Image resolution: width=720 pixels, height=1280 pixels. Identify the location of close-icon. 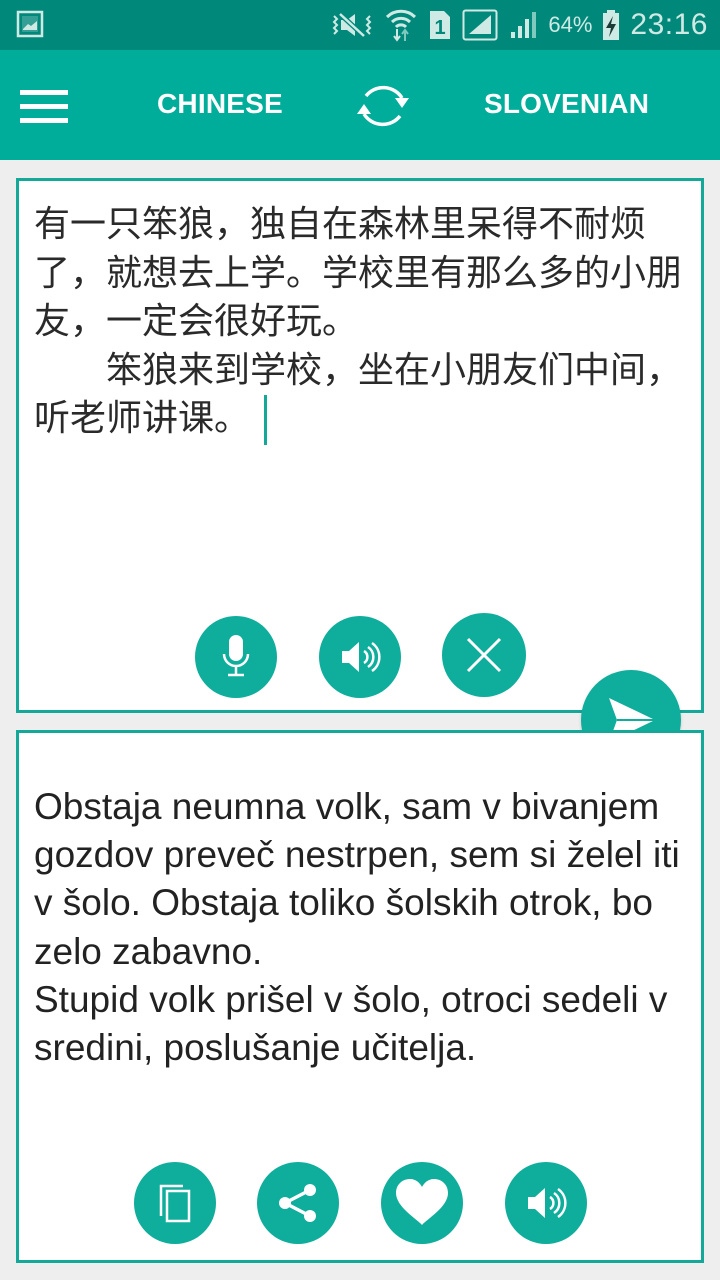
(484, 655).